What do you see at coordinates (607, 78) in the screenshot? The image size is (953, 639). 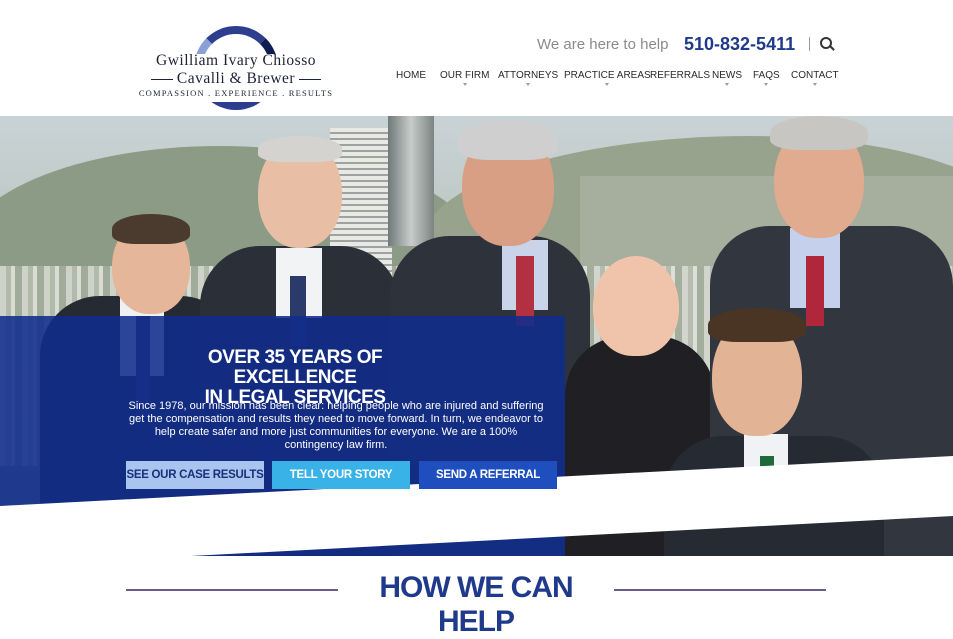 I see `nav-item-practice-areas: PRACTICE AREAS` at bounding box center [607, 78].